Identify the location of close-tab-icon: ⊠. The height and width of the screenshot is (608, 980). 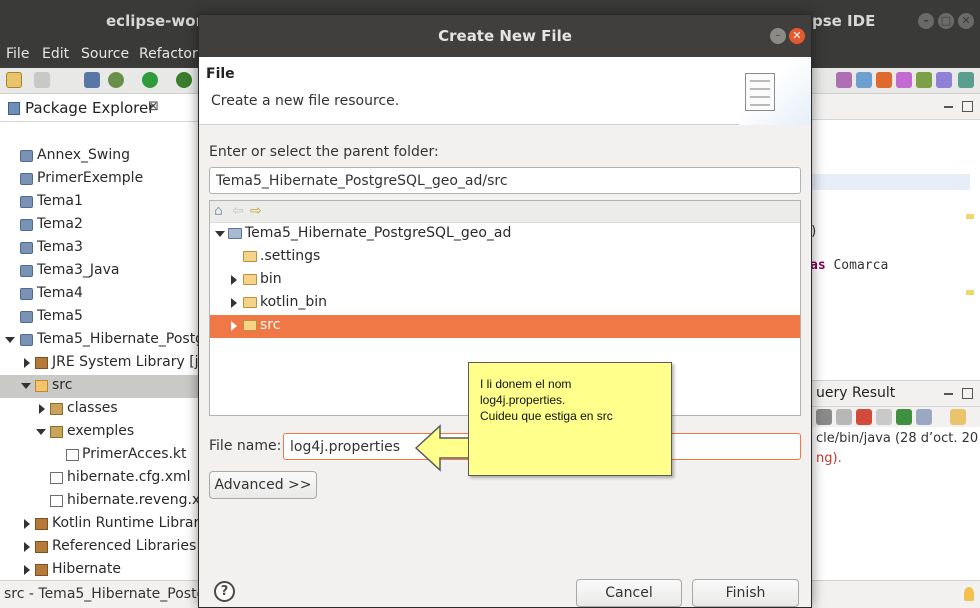
(153, 106).